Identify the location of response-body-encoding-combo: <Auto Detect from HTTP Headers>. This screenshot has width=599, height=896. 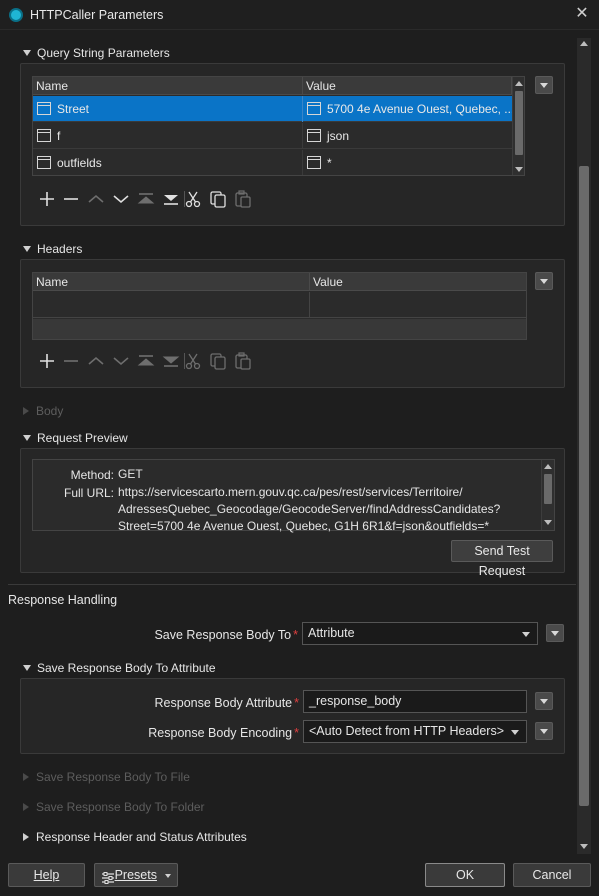
(415, 731).